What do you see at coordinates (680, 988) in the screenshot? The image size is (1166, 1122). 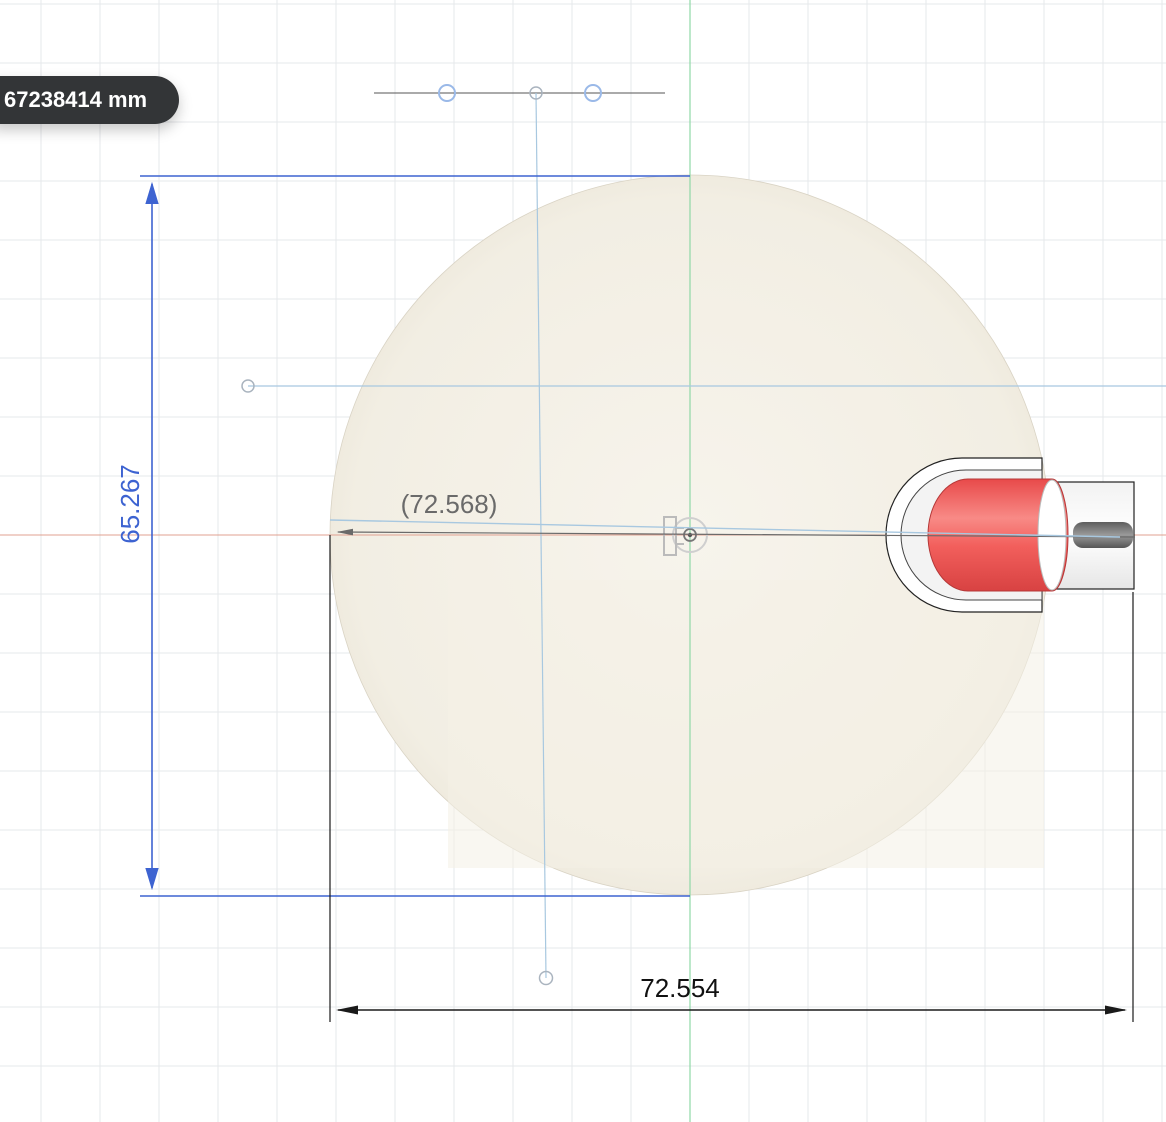 I see `horizontal-dimension-value: 72.554` at bounding box center [680, 988].